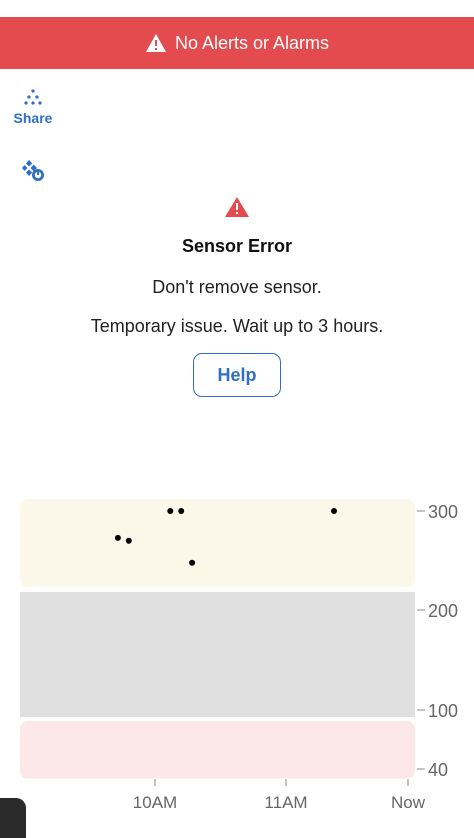 The image size is (474, 838). I want to click on y-tick-200: 200, so click(437, 611).